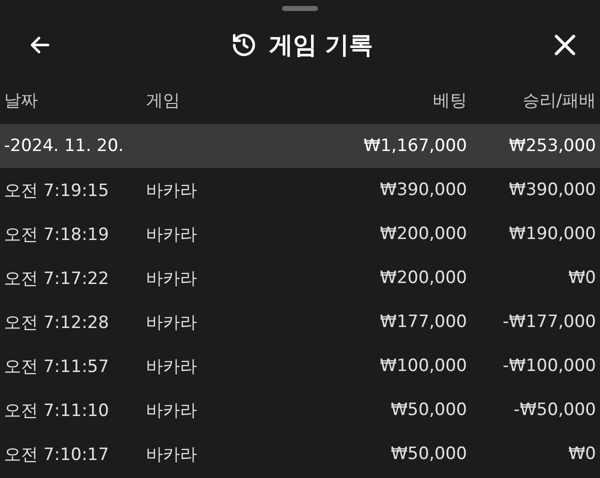 The height and width of the screenshot is (478, 600). Describe the element at coordinates (321, 45) in the screenshot. I see `page-title: 게임 기록` at that location.